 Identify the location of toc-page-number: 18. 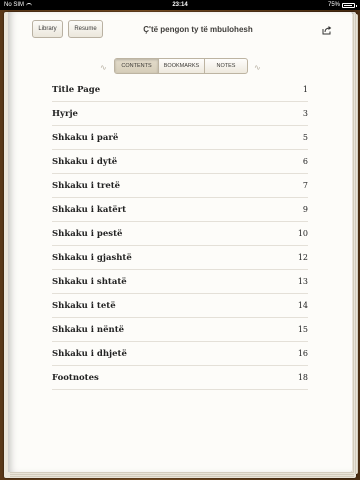
(302, 377).